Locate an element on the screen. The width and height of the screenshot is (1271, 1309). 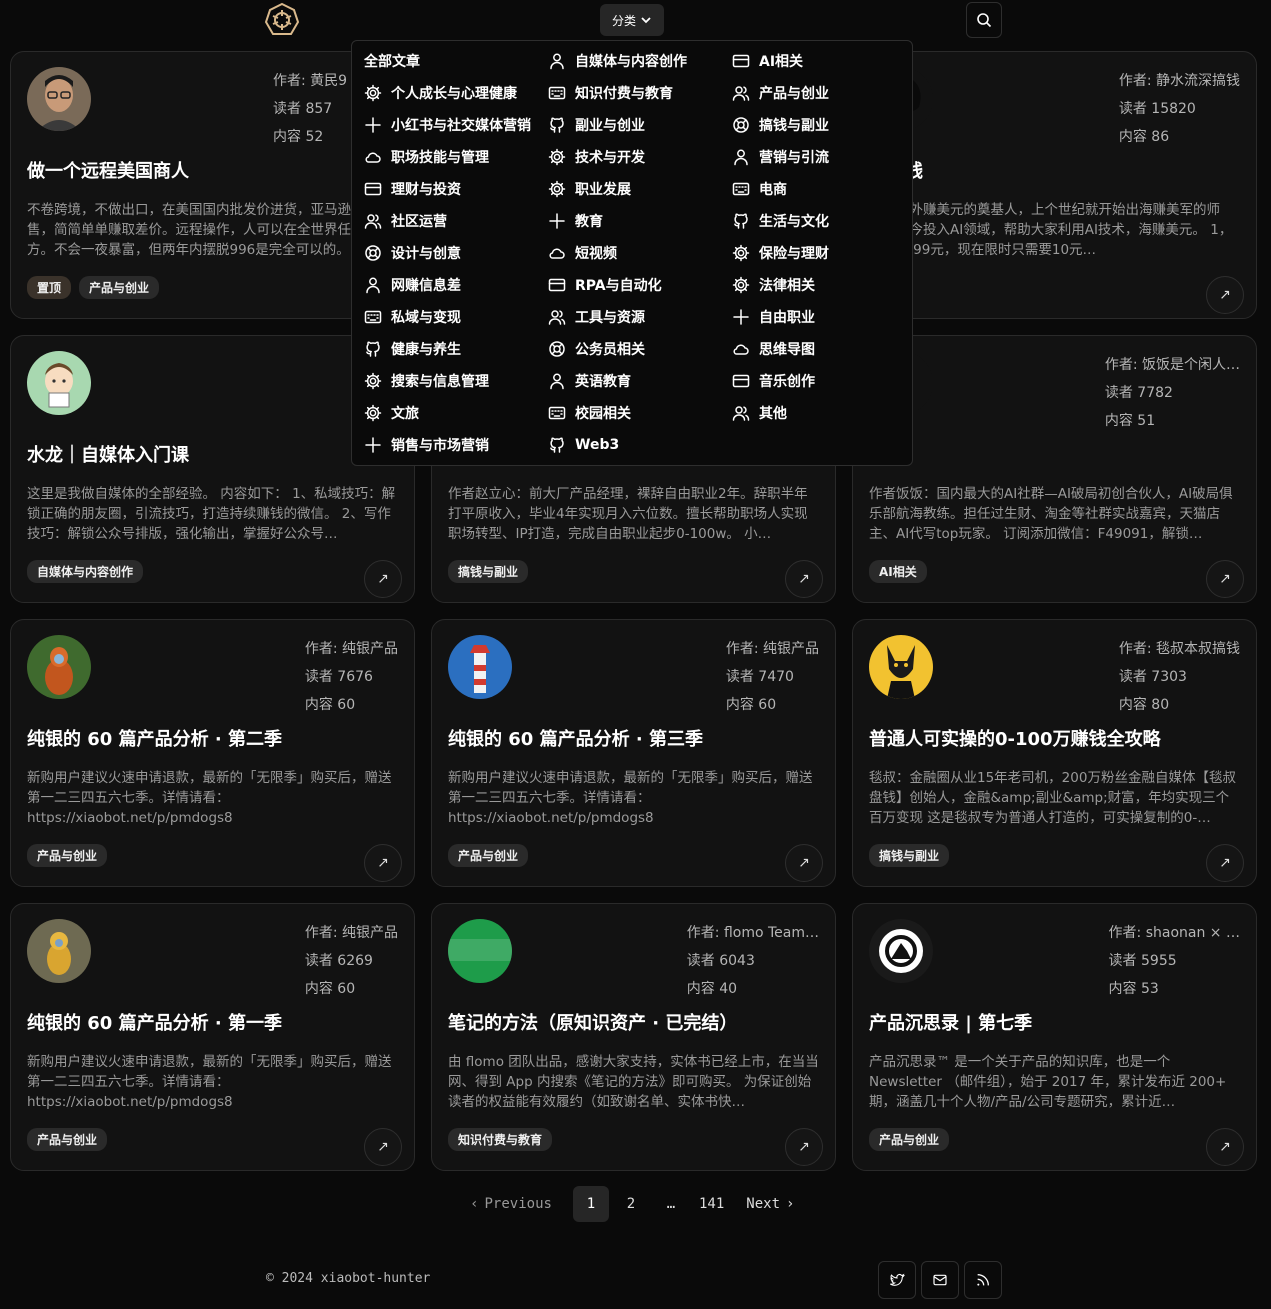
category-item: 知识付费与教育 is located at coordinates (610, 93).